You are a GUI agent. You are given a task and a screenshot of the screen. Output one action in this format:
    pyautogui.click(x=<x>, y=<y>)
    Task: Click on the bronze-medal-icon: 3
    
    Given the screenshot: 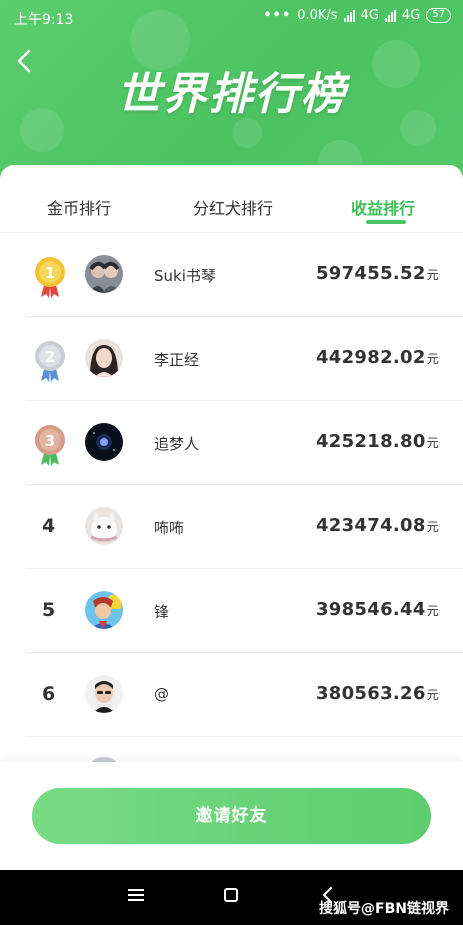 What is the action you would take?
    pyautogui.click(x=50, y=445)
    